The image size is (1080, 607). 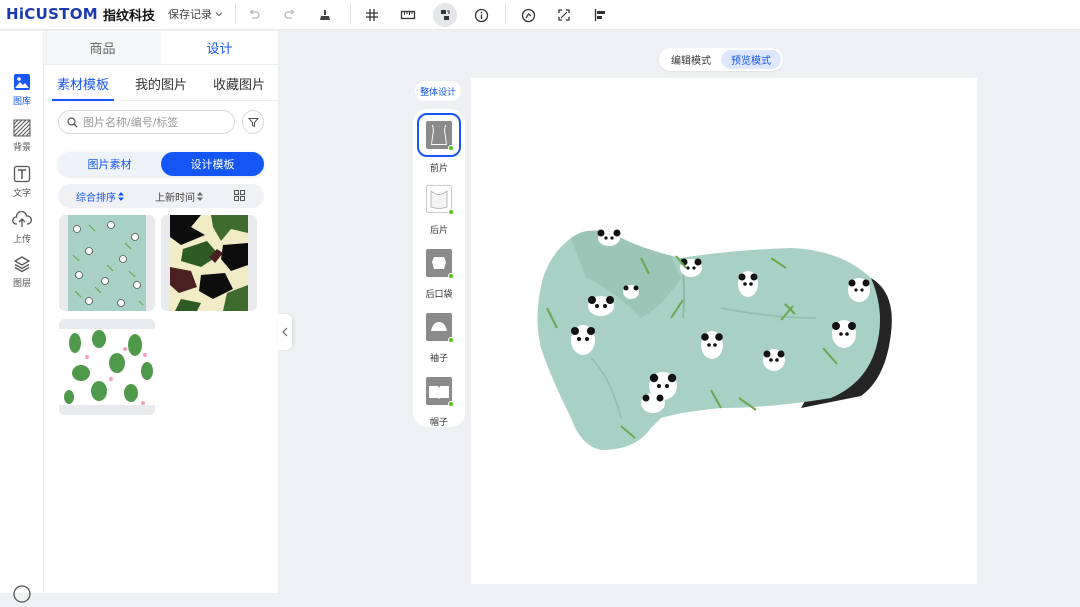 What do you see at coordinates (22, 317) in the screenshot?
I see `tool-rail: 图库 背景 文字 上传 图层` at bounding box center [22, 317].